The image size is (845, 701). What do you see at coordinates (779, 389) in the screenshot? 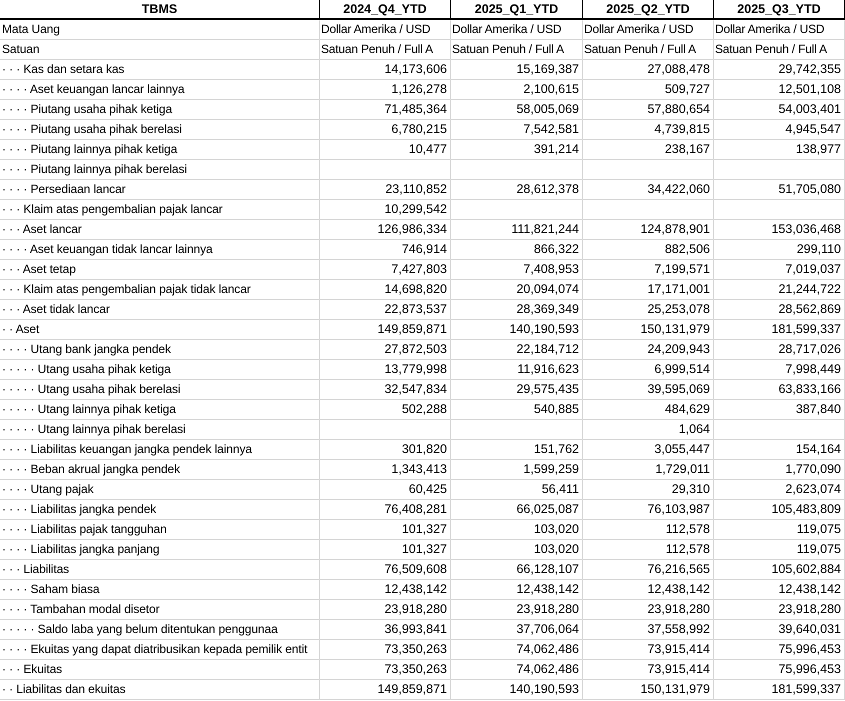
I see `table-cell: 63,833,166` at bounding box center [779, 389].